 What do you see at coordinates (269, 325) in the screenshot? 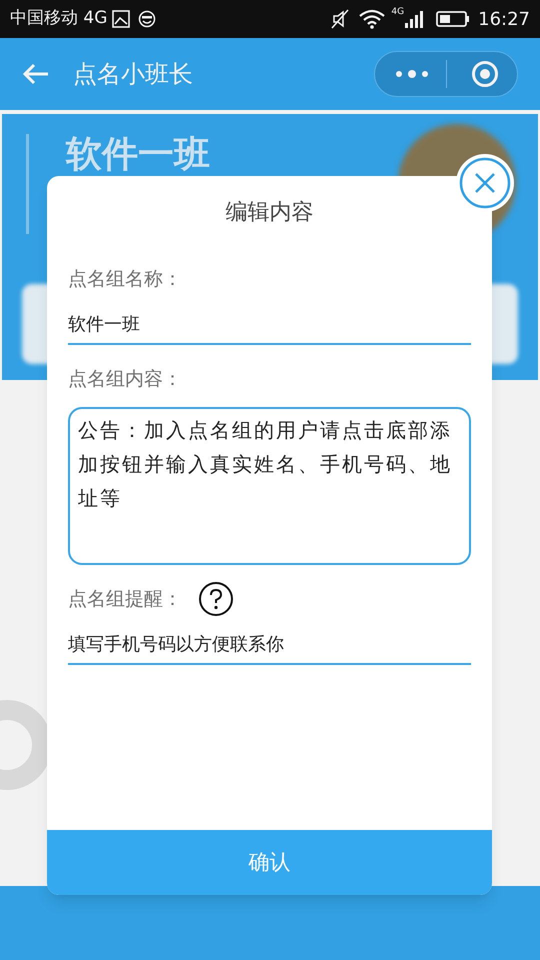
I see `input-field: 软件一班` at bounding box center [269, 325].